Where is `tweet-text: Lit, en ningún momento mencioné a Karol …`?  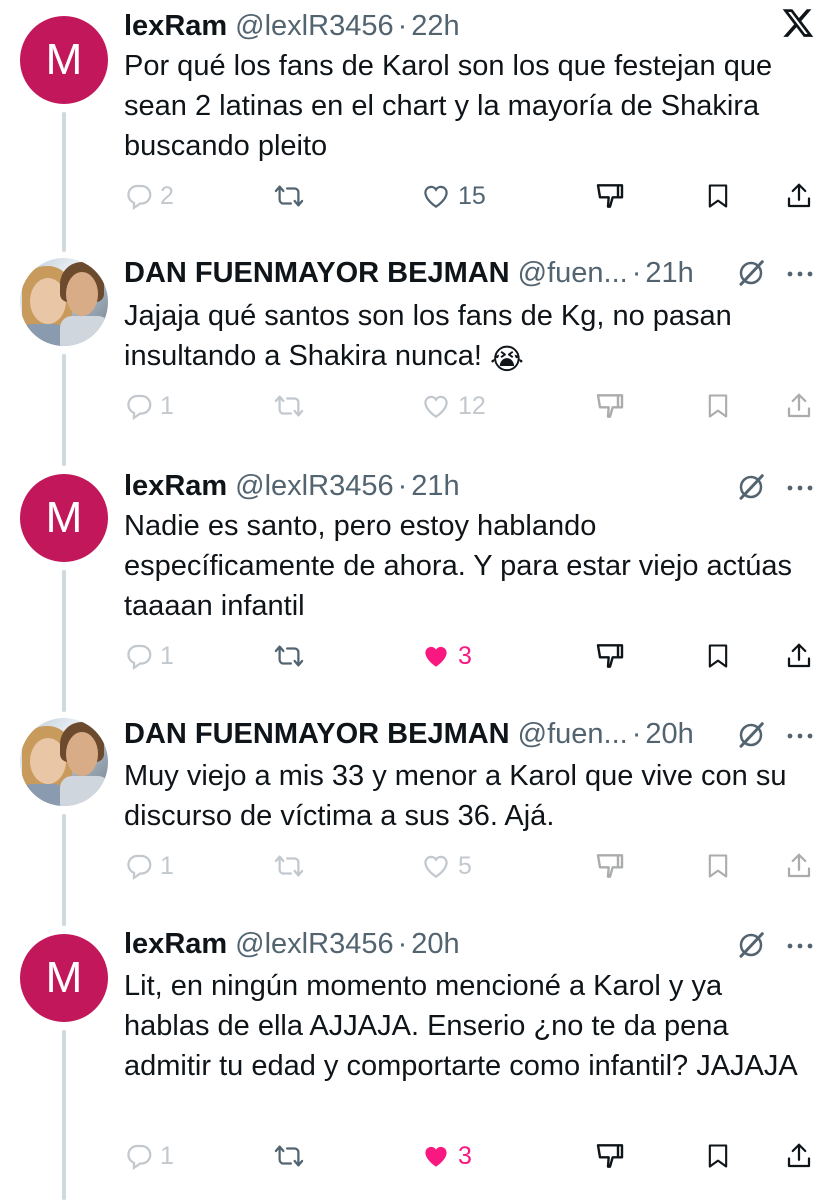
tweet-text: Lit, en ningún momento mencioné a Karol … is located at coordinates (461, 1026).